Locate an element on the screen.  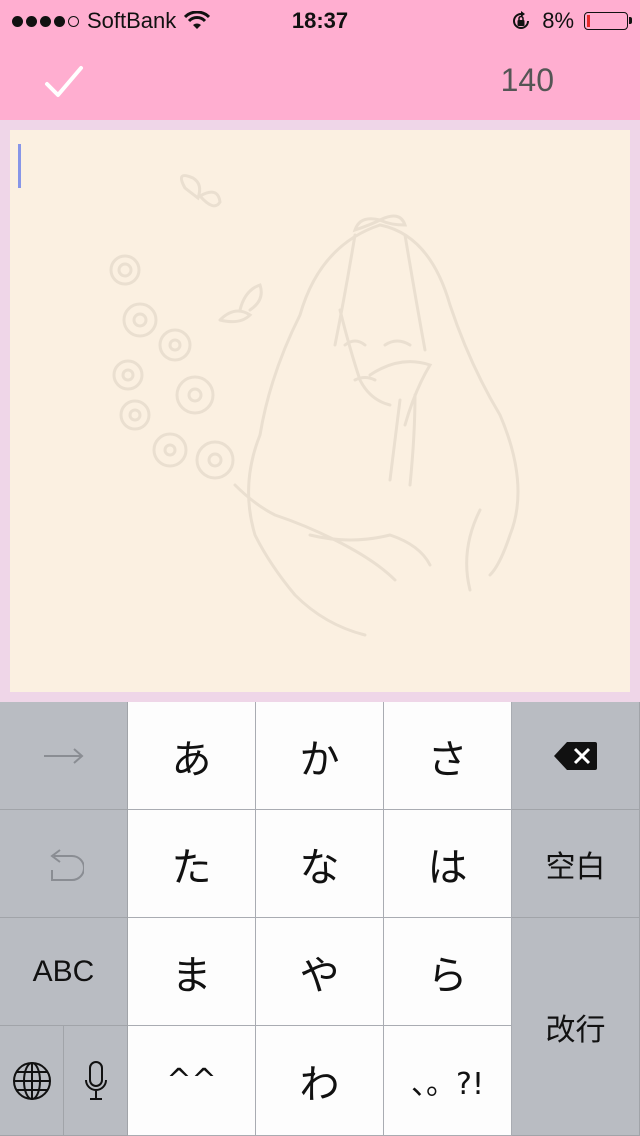
next-candidate-key is located at coordinates (64, 756).